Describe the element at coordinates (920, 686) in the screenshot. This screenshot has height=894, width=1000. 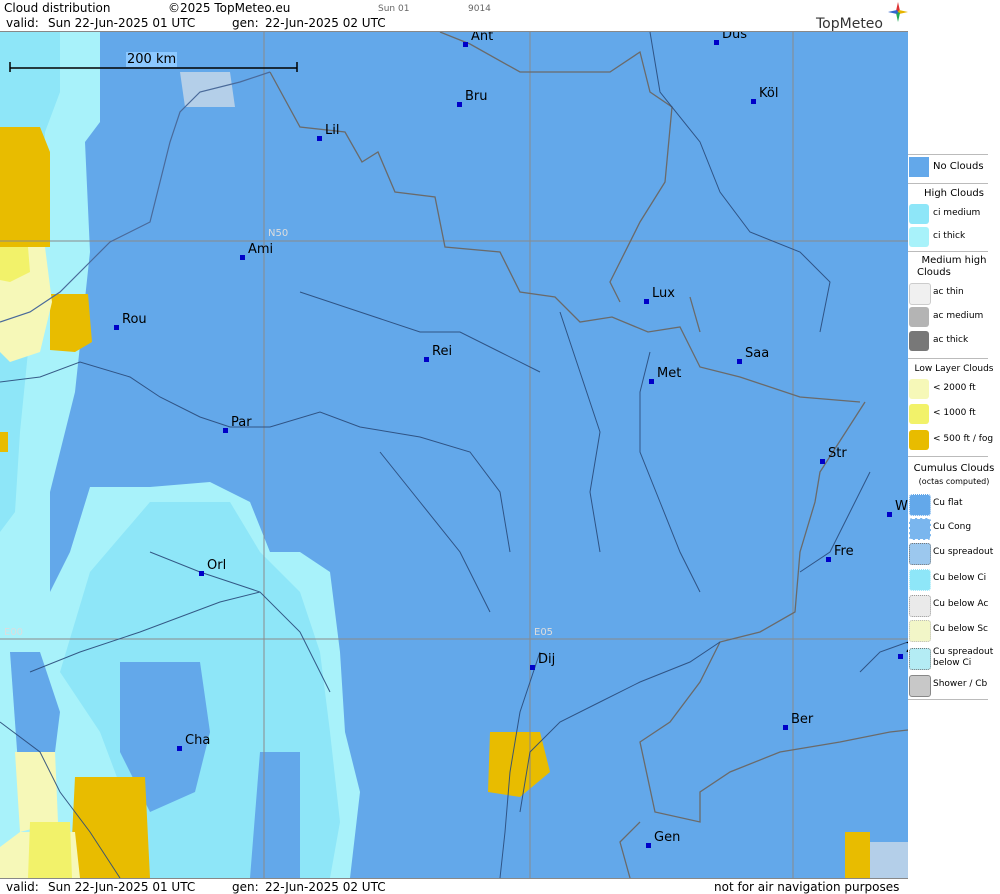
I see `swatch-shower-cb` at that location.